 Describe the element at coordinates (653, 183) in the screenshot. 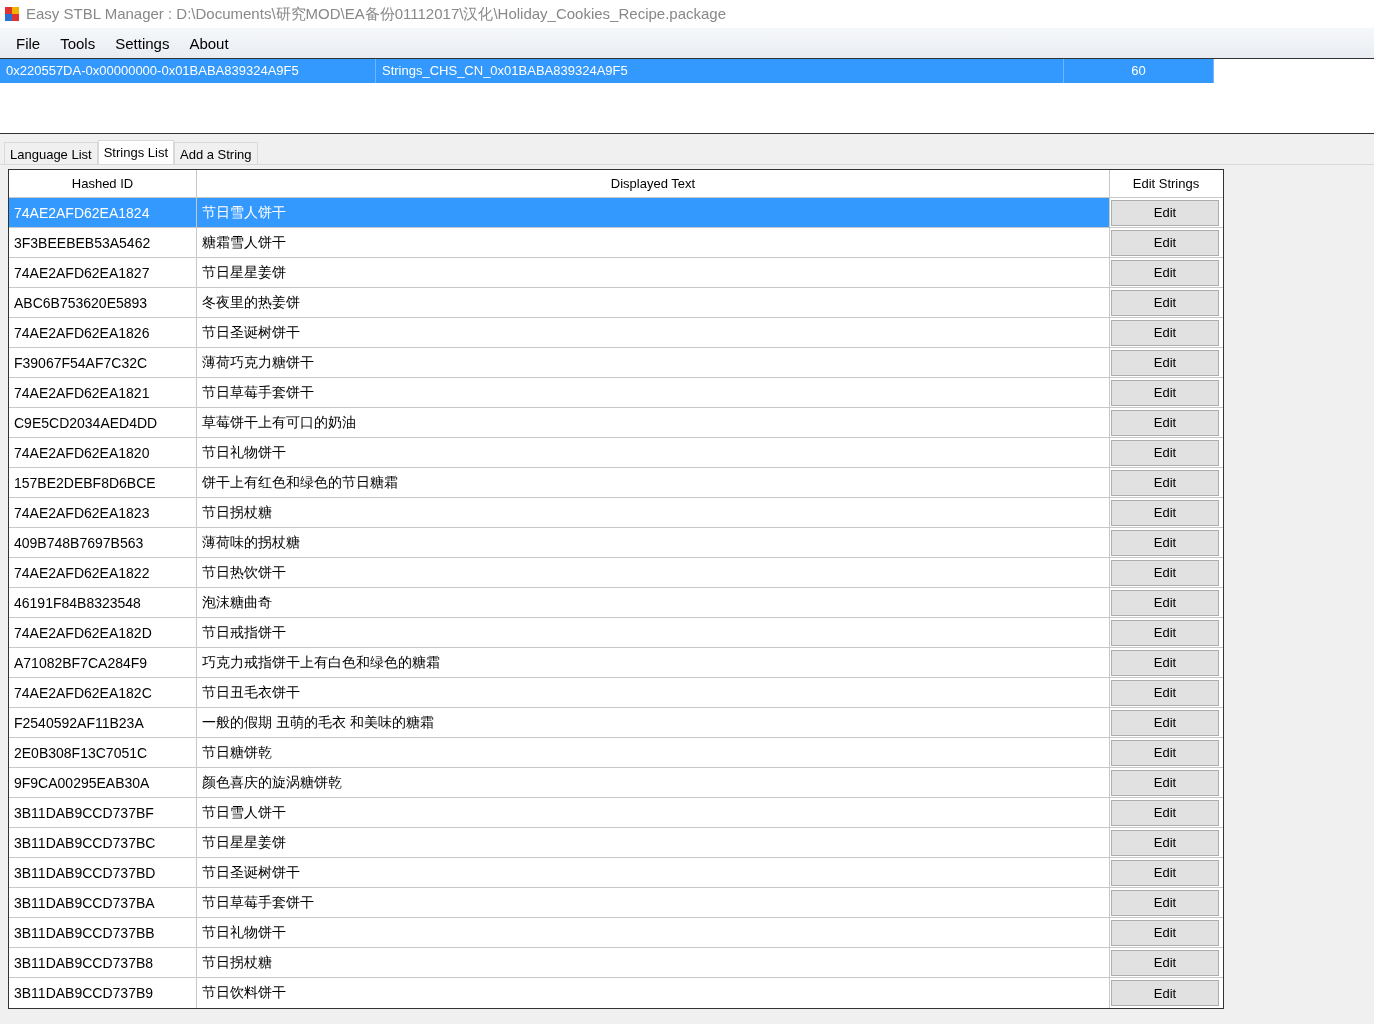

I see `column-header: Displayed Text` at that location.